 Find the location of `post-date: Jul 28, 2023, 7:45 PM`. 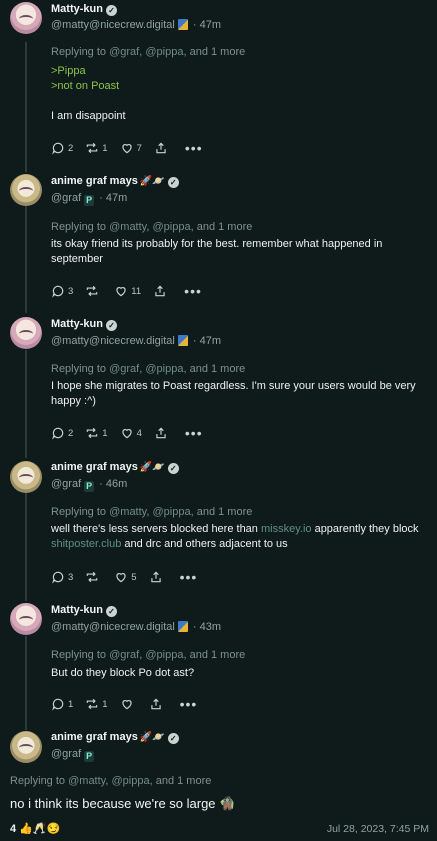

post-date: Jul 28, 2023, 7:45 PM is located at coordinates (378, 829).